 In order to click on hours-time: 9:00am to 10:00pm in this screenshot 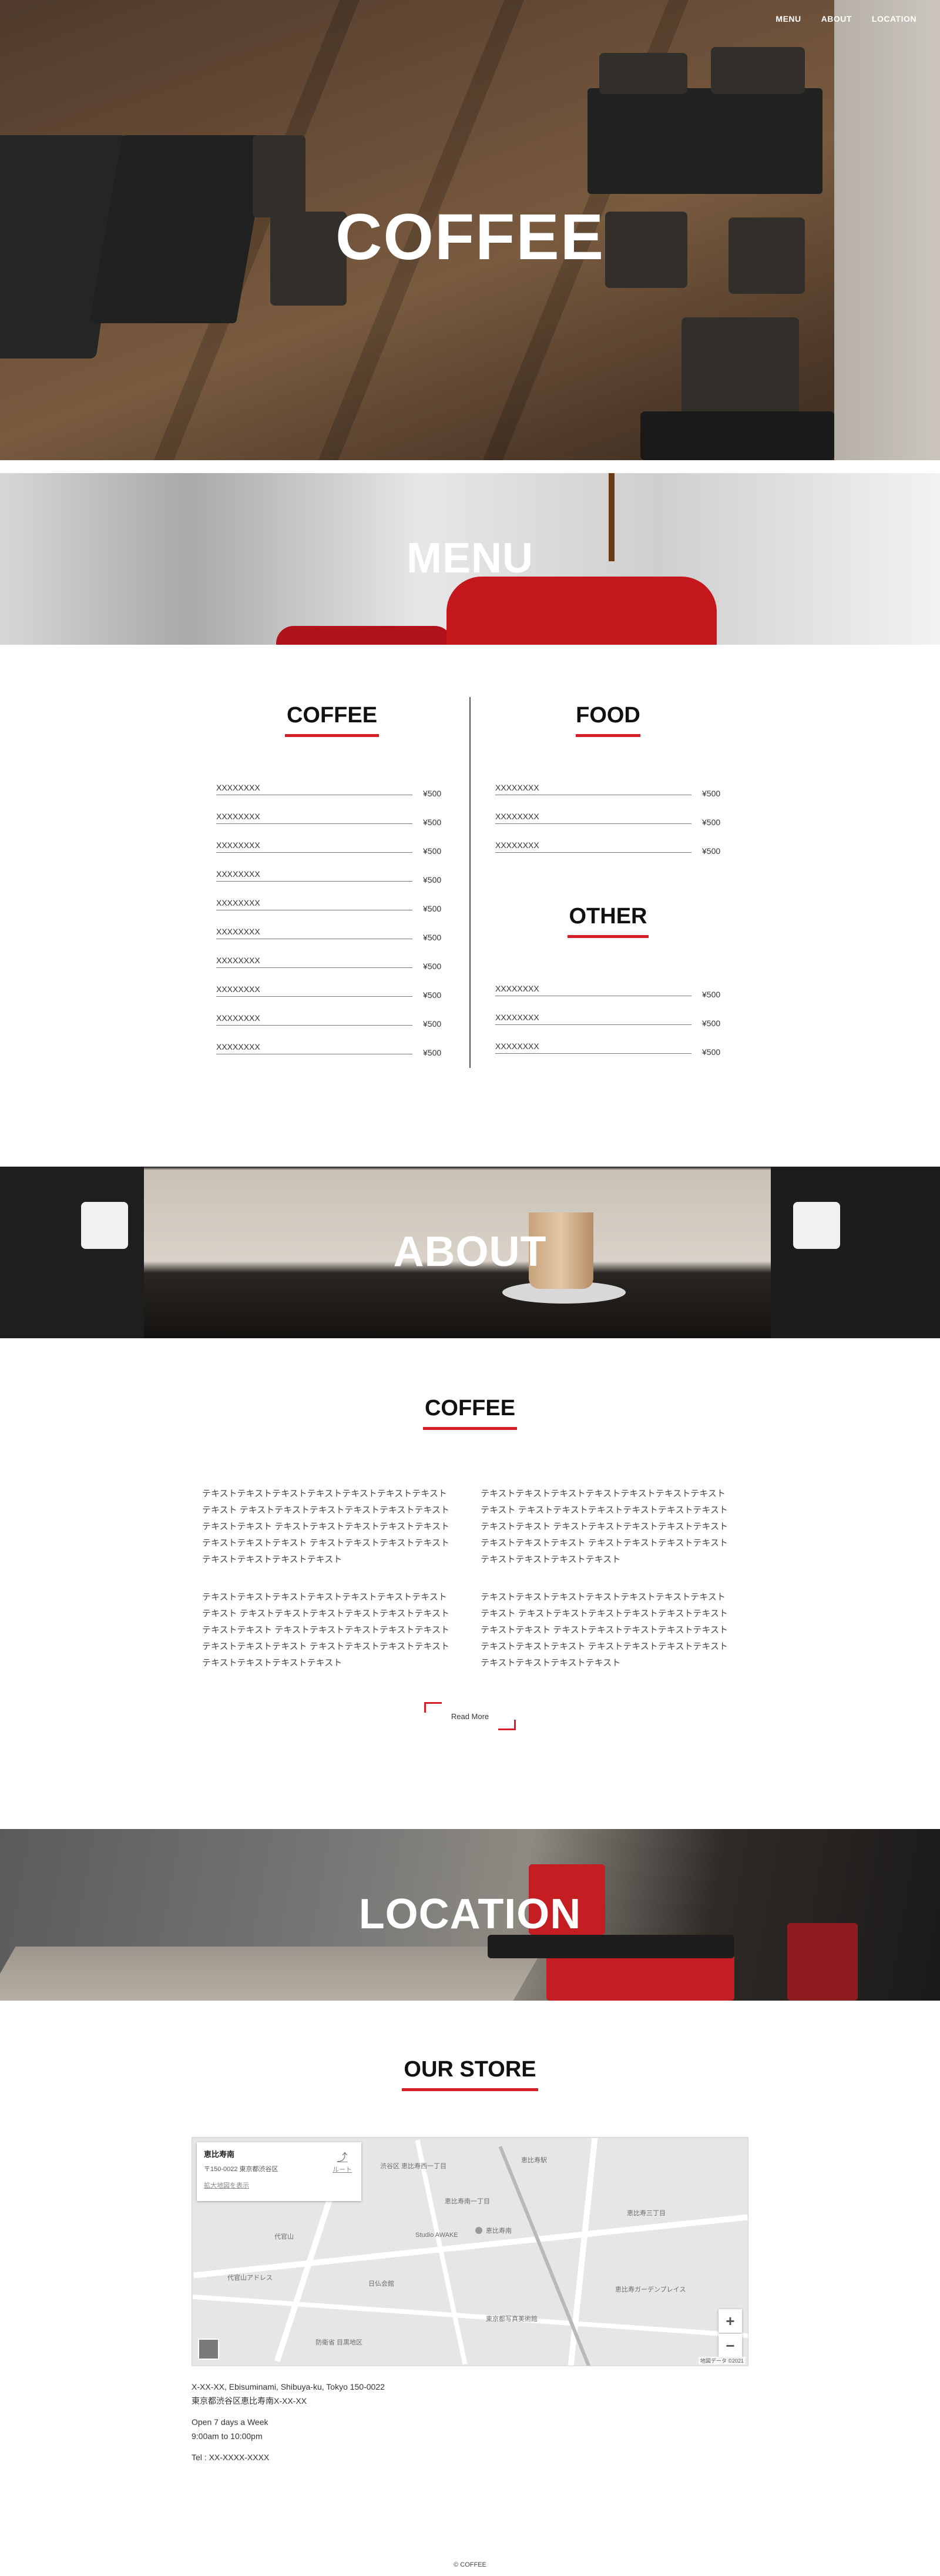, I will do `click(228, 2436)`.